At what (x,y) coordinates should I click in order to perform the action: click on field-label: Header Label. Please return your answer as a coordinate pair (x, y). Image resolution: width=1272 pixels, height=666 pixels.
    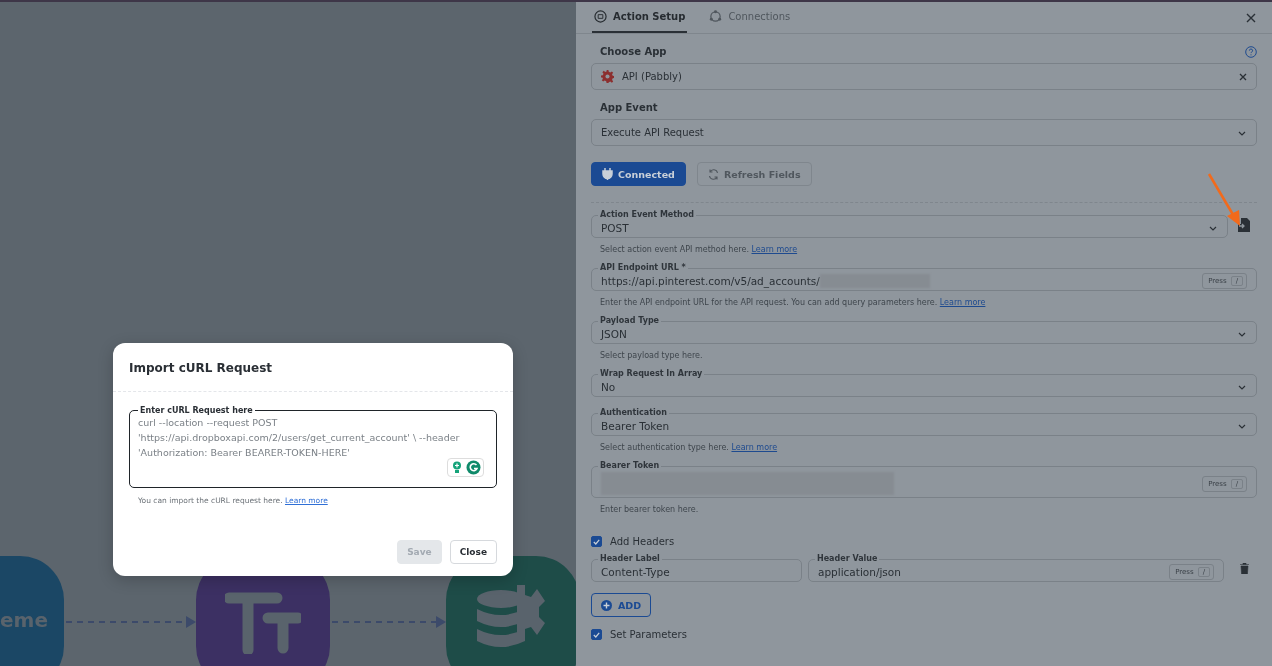
    Looking at the image, I should click on (630, 559).